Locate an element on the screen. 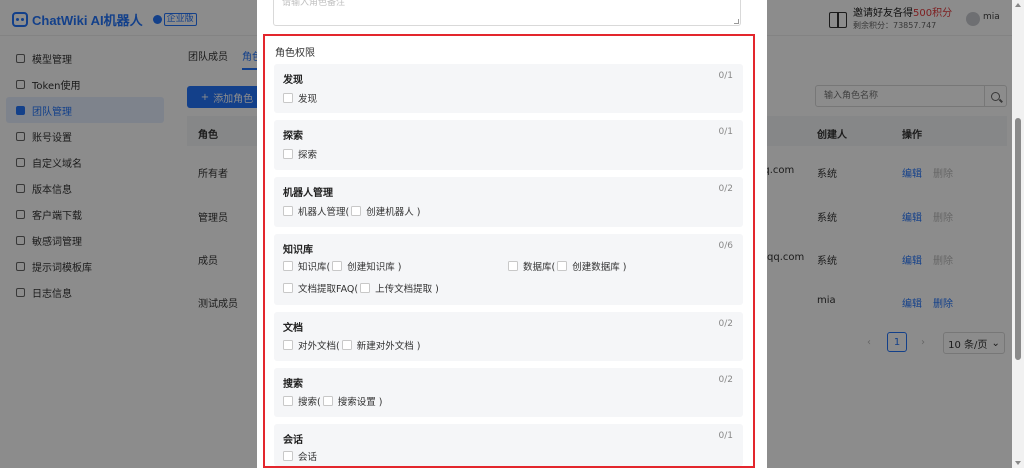 This screenshot has width=1024, height=468. group-name: 文档 is located at coordinates (293, 328).